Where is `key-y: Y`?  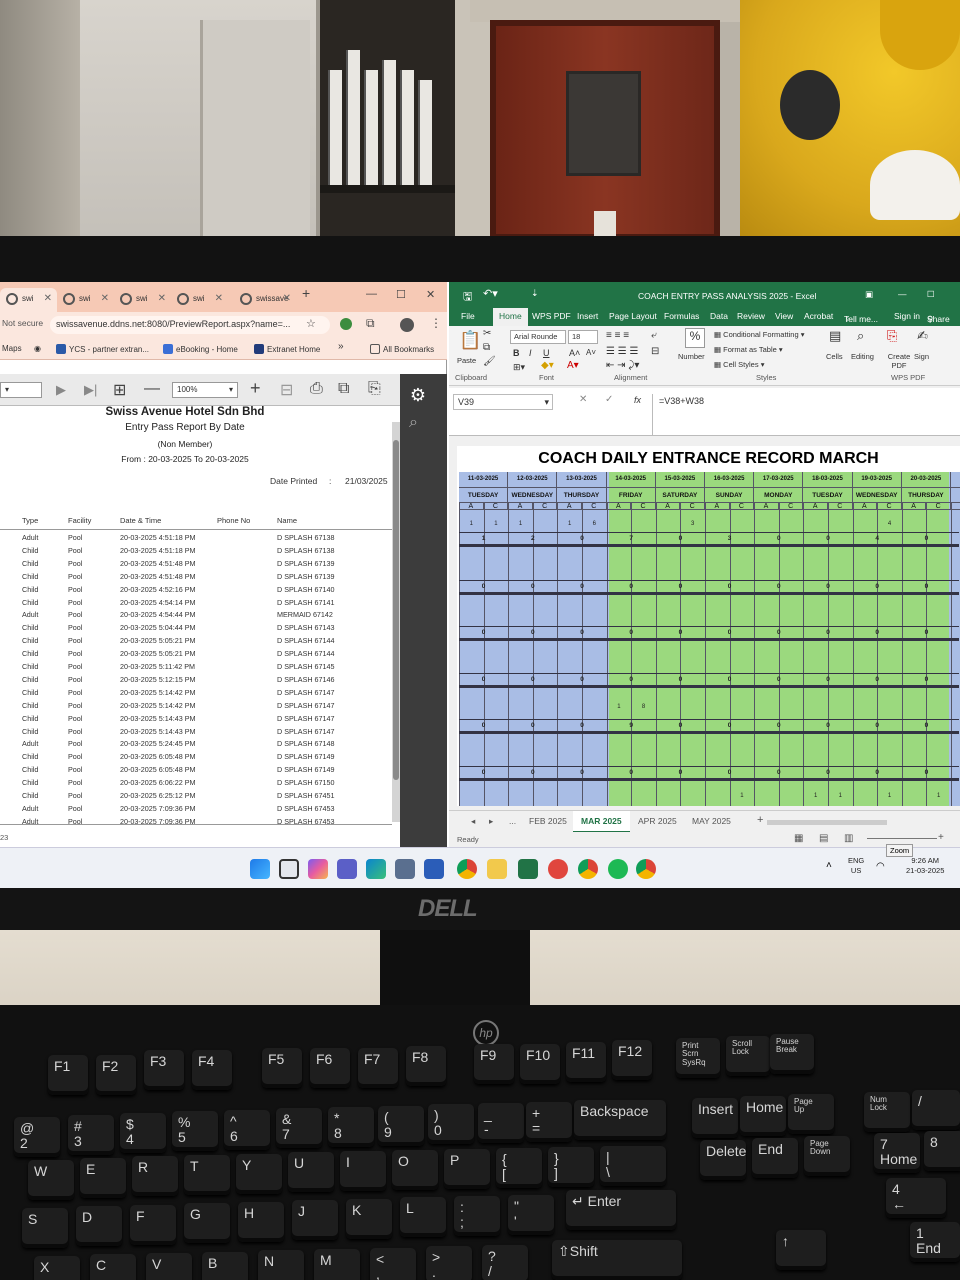 key-y: Y is located at coordinates (259, 1174).